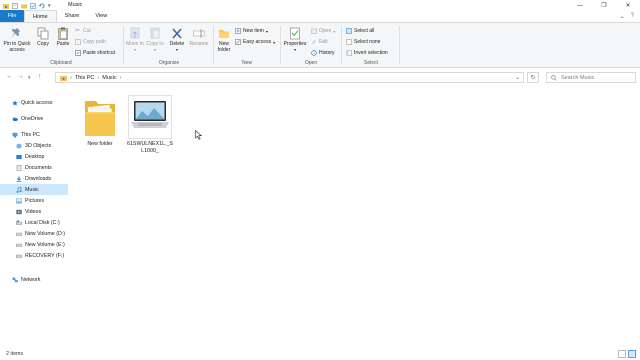  What do you see at coordinates (295, 40) in the screenshot?
I see `properties-button: Properties ▾` at bounding box center [295, 40].